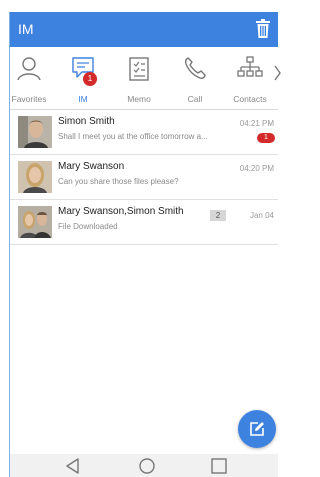 This screenshot has width=320, height=477. I want to click on contact-name: Mary Swanson, so click(91, 166).